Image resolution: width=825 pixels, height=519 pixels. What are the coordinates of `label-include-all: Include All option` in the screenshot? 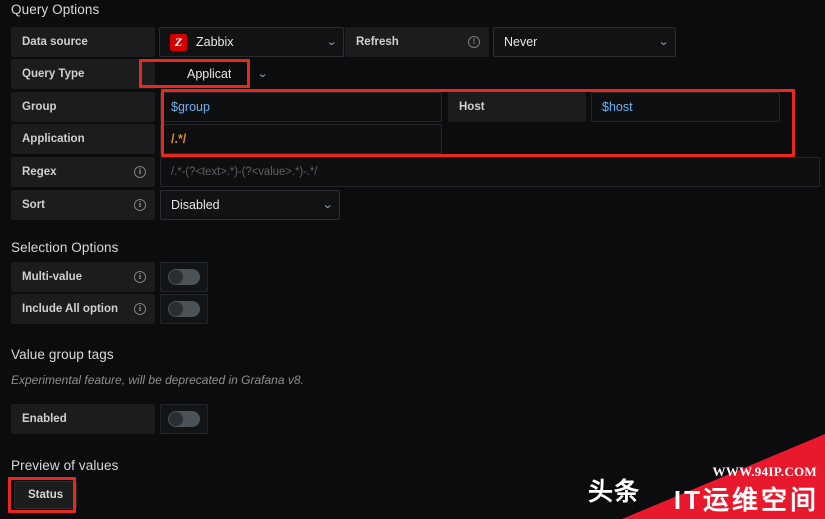 It's located at (83, 309).